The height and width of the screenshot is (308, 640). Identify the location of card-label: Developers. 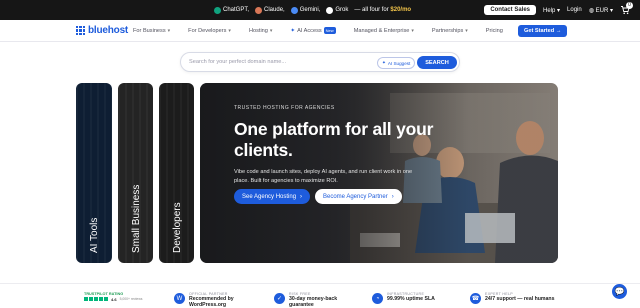
(177, 227).